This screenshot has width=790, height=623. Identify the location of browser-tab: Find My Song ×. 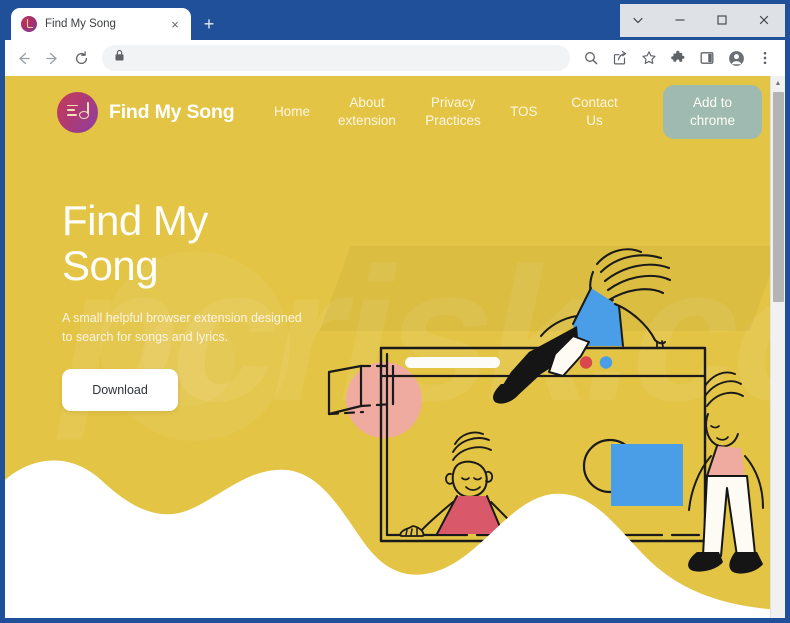
(101, 24).